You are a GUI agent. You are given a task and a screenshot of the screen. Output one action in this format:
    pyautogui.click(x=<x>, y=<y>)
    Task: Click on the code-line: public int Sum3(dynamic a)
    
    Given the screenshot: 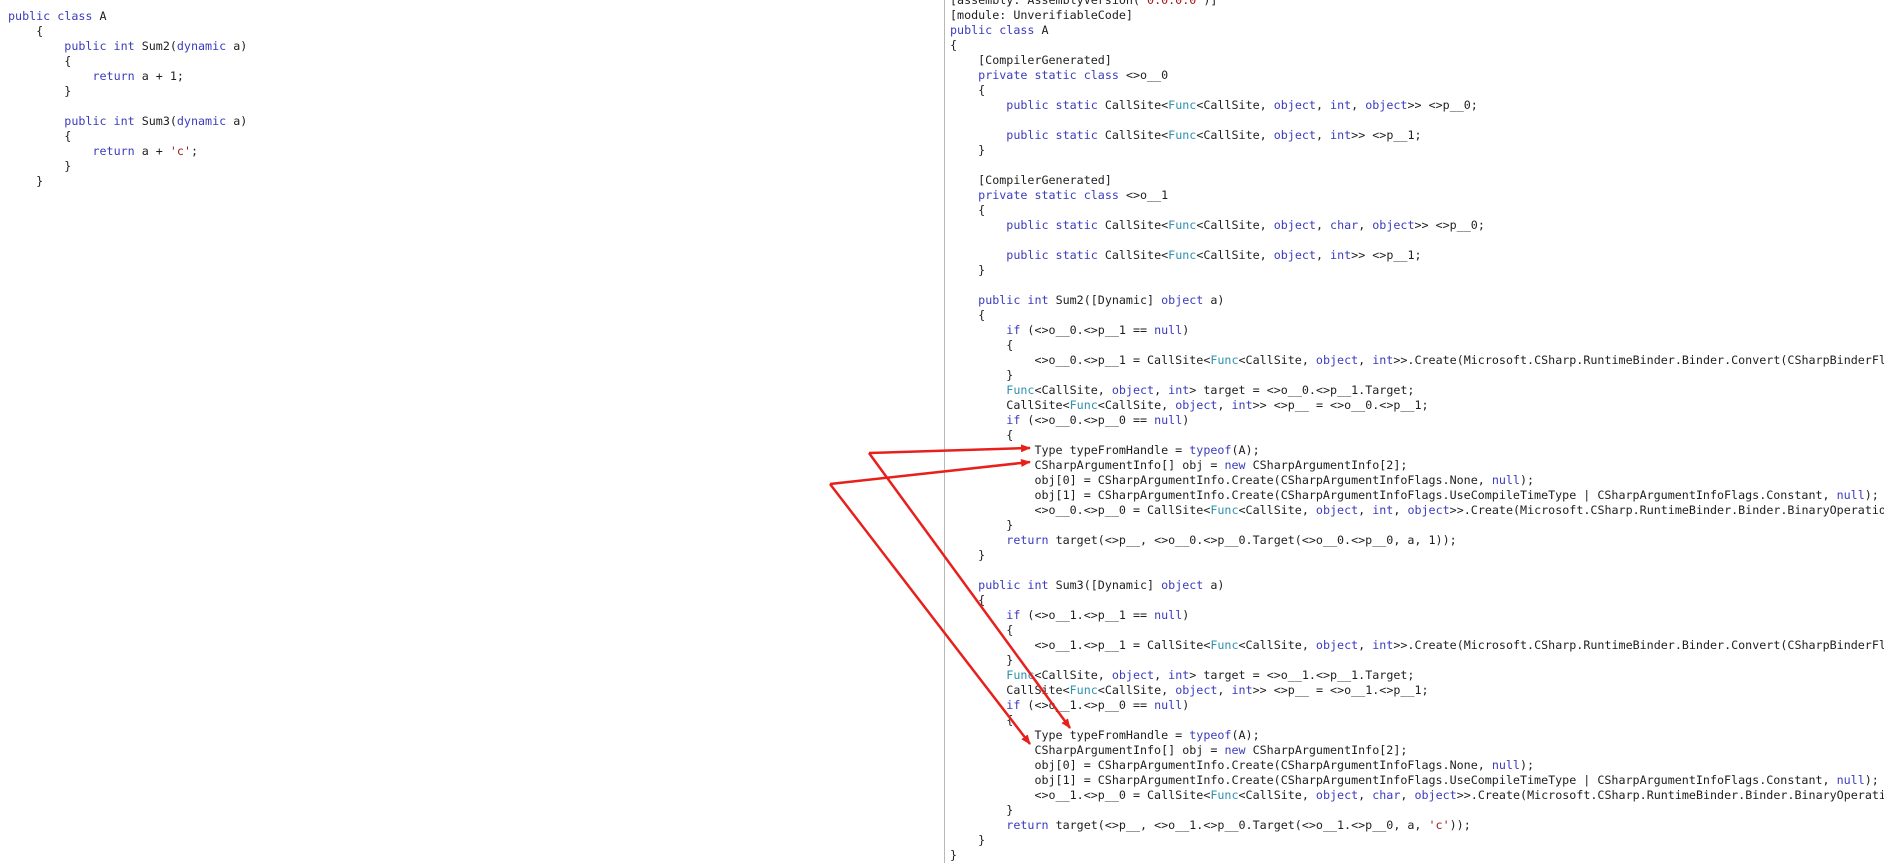 What is the action you would take?
    pyautogui.click(x=127, y=121)
    